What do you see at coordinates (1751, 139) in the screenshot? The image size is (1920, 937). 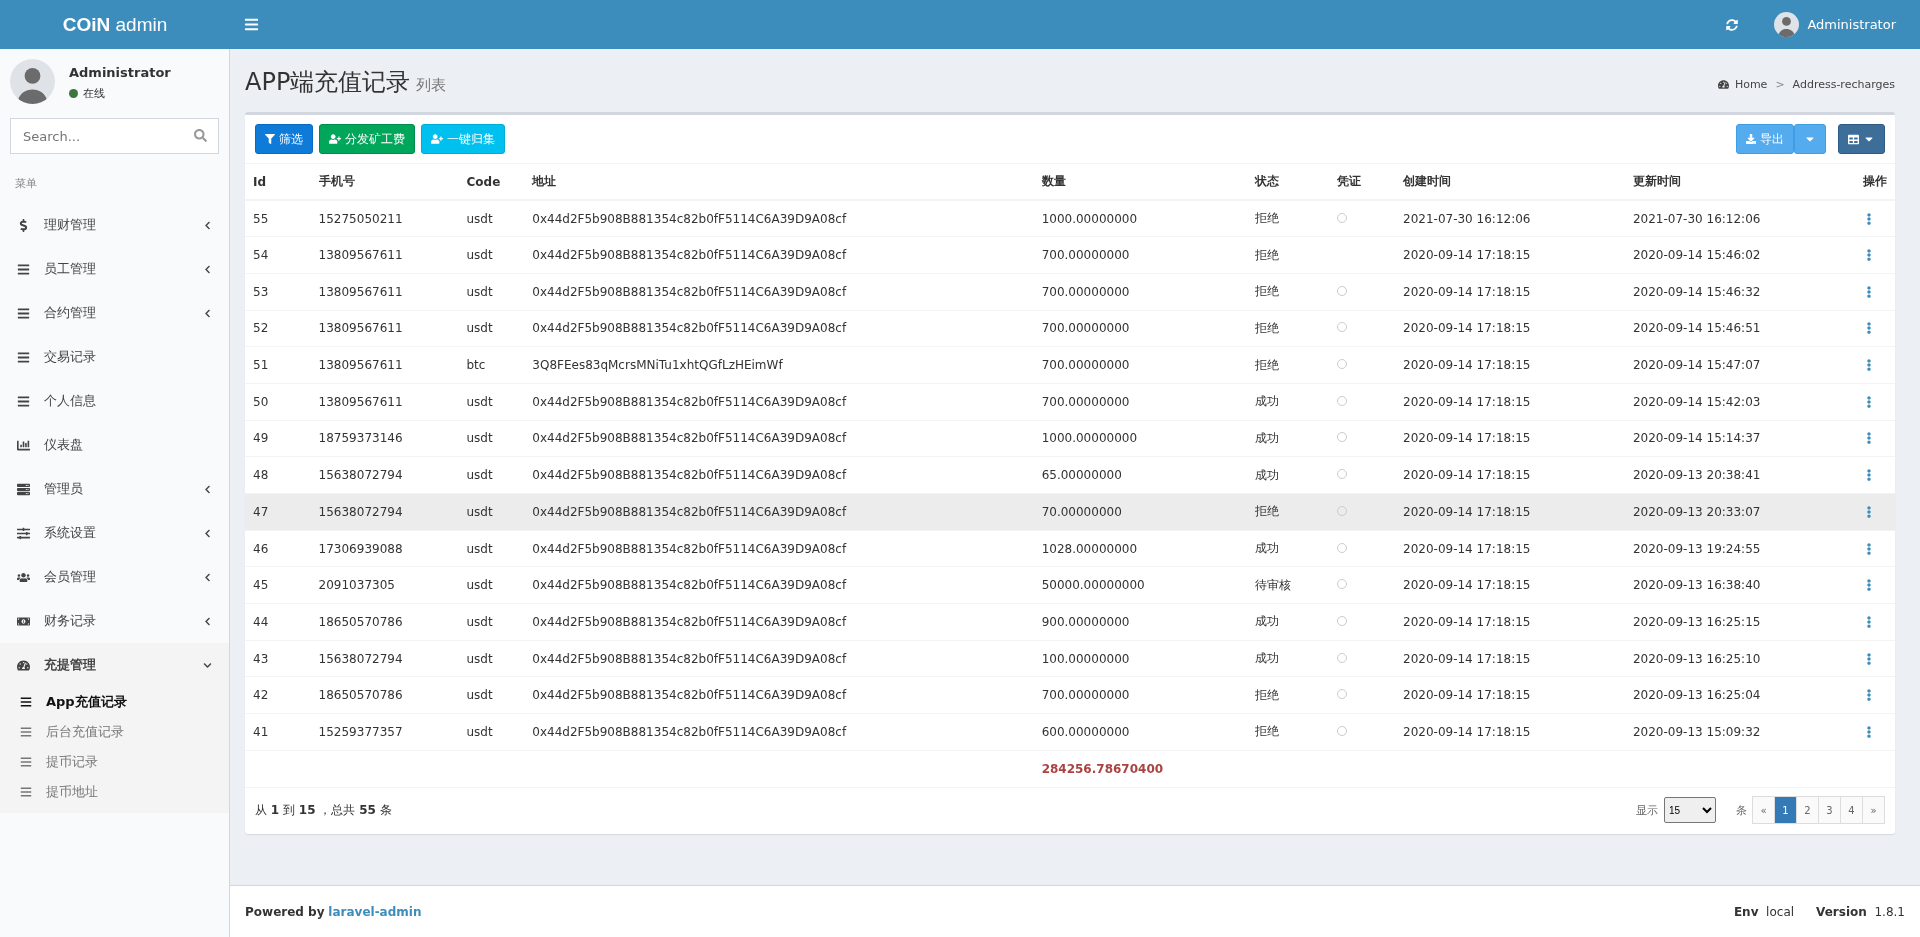 I see `download-icon` at bounding box center [1751, 139].